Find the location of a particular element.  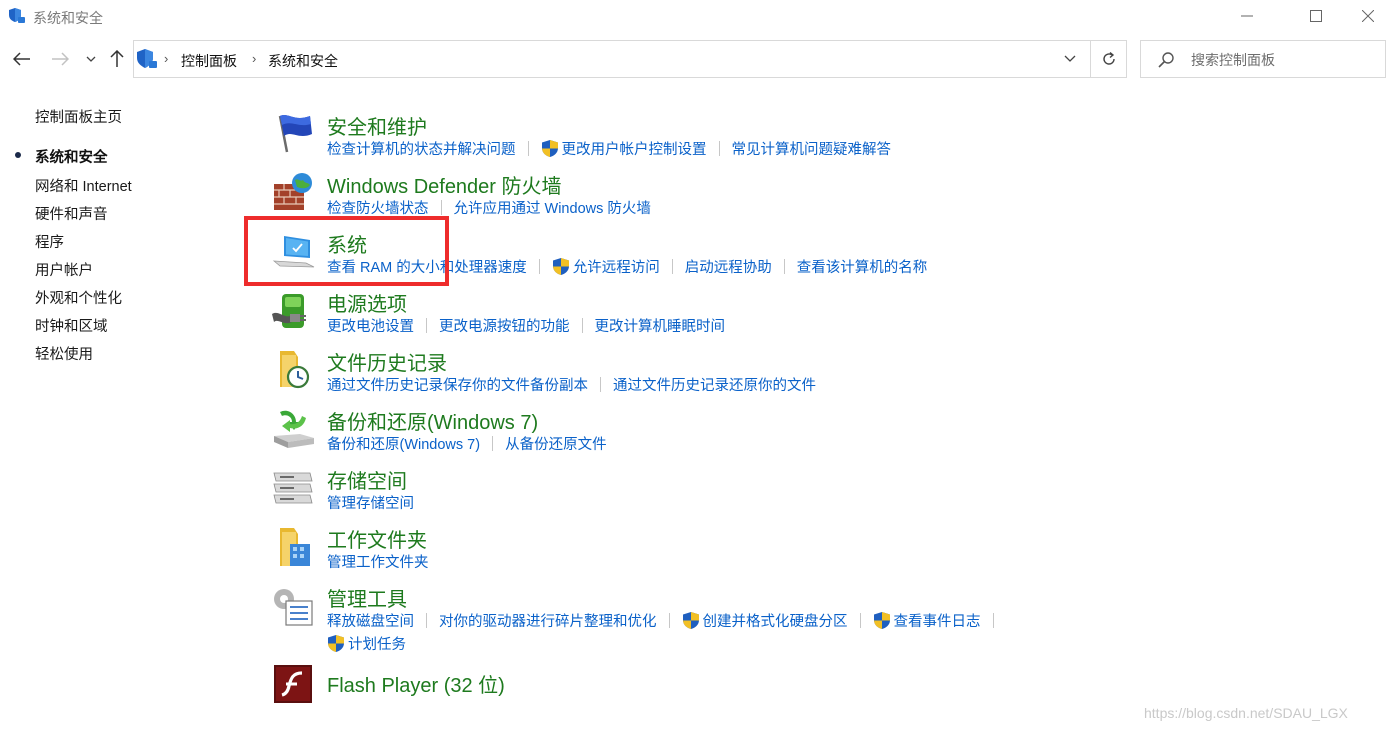

link-change-uac: 更改用户帐户控制设置 is located at coordinates (624, 148).